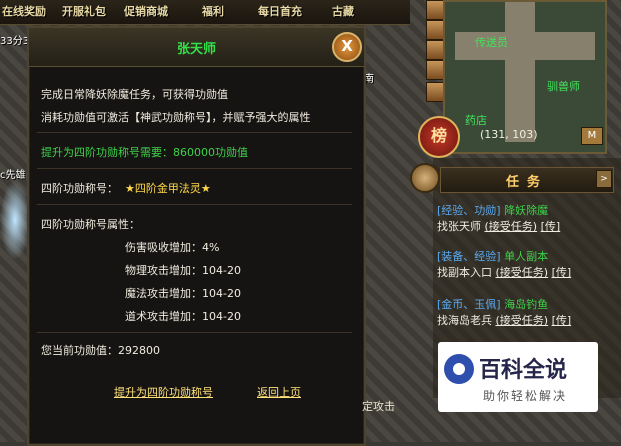 This screenshot has height=446, width=621. I want to click on character-glow, so click(15, 220).